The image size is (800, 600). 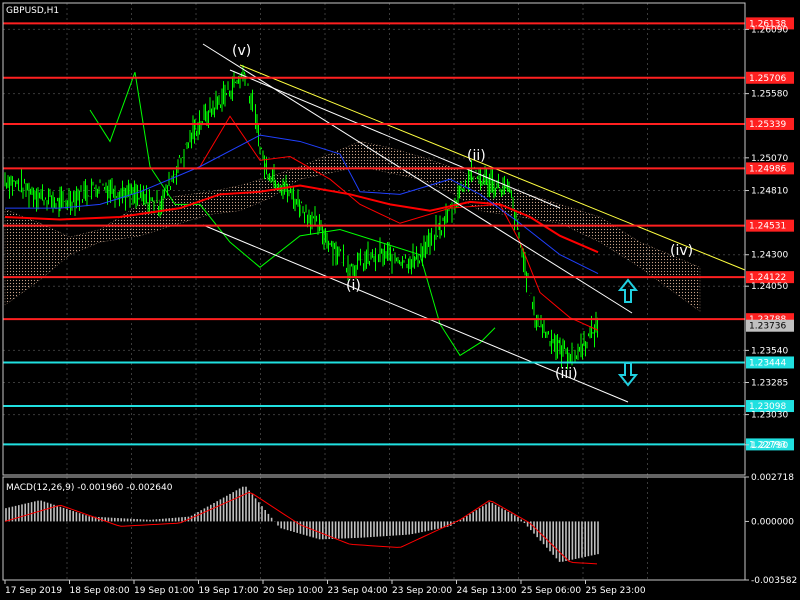 What do you see at coordinates (772, 522) in the screenshot?
I see `macd-y-tick-label: 0.000000` at bounding box center [772, 522].